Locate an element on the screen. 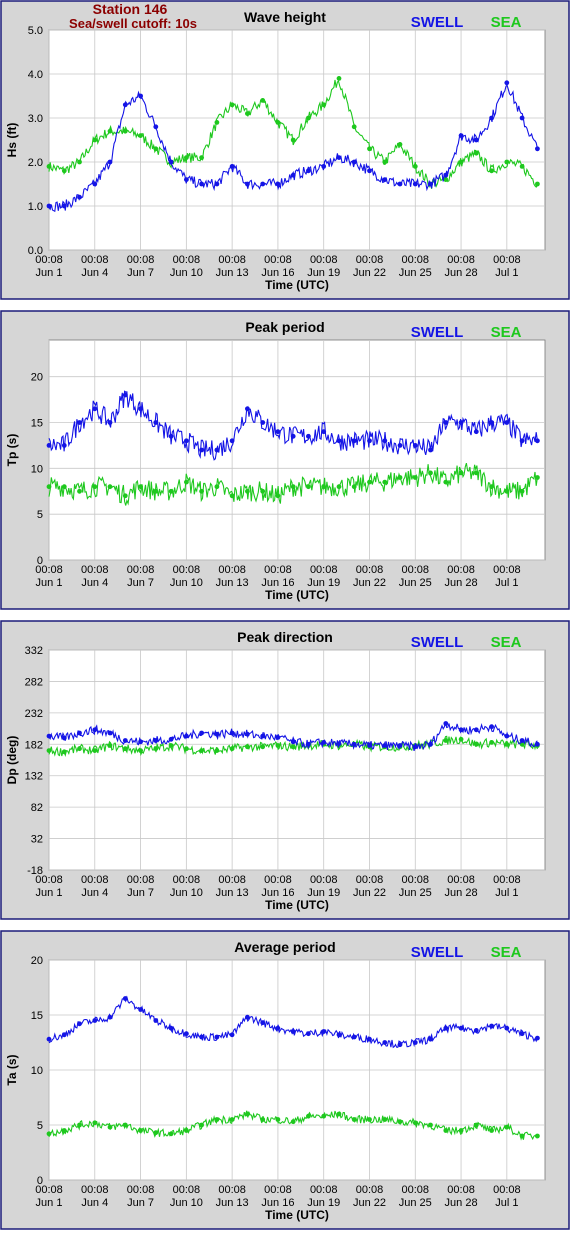 Image resolution: width=570 pixels, height=1240 pixels. station-title: Station 146 is located at coordinates (130, 9).